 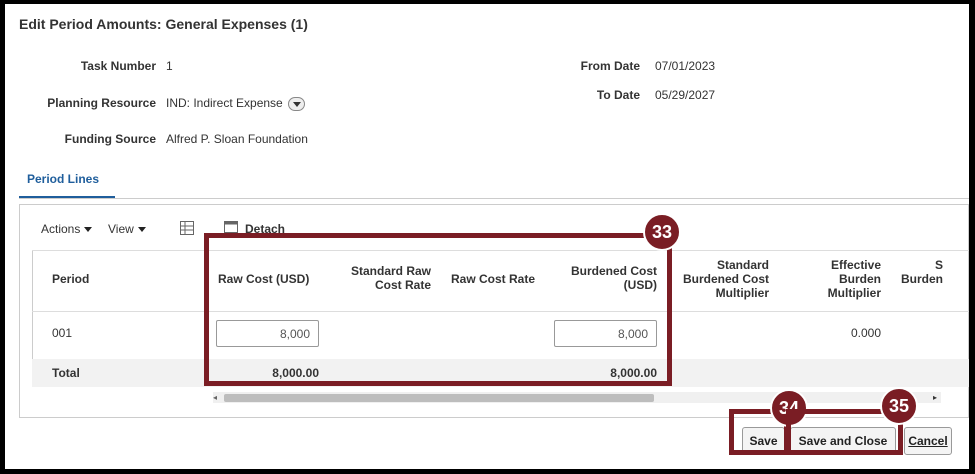 What do you see at coordinates (66, 373) in the screenshot?
I see `total-label: Total` at bounding box center [66, 373].